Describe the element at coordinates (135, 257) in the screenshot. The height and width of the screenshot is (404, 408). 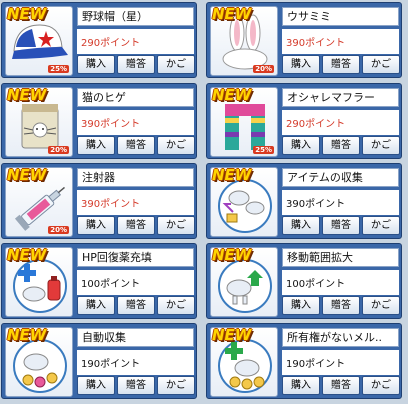
I see `item-name: HP回復薬充填` at that location.